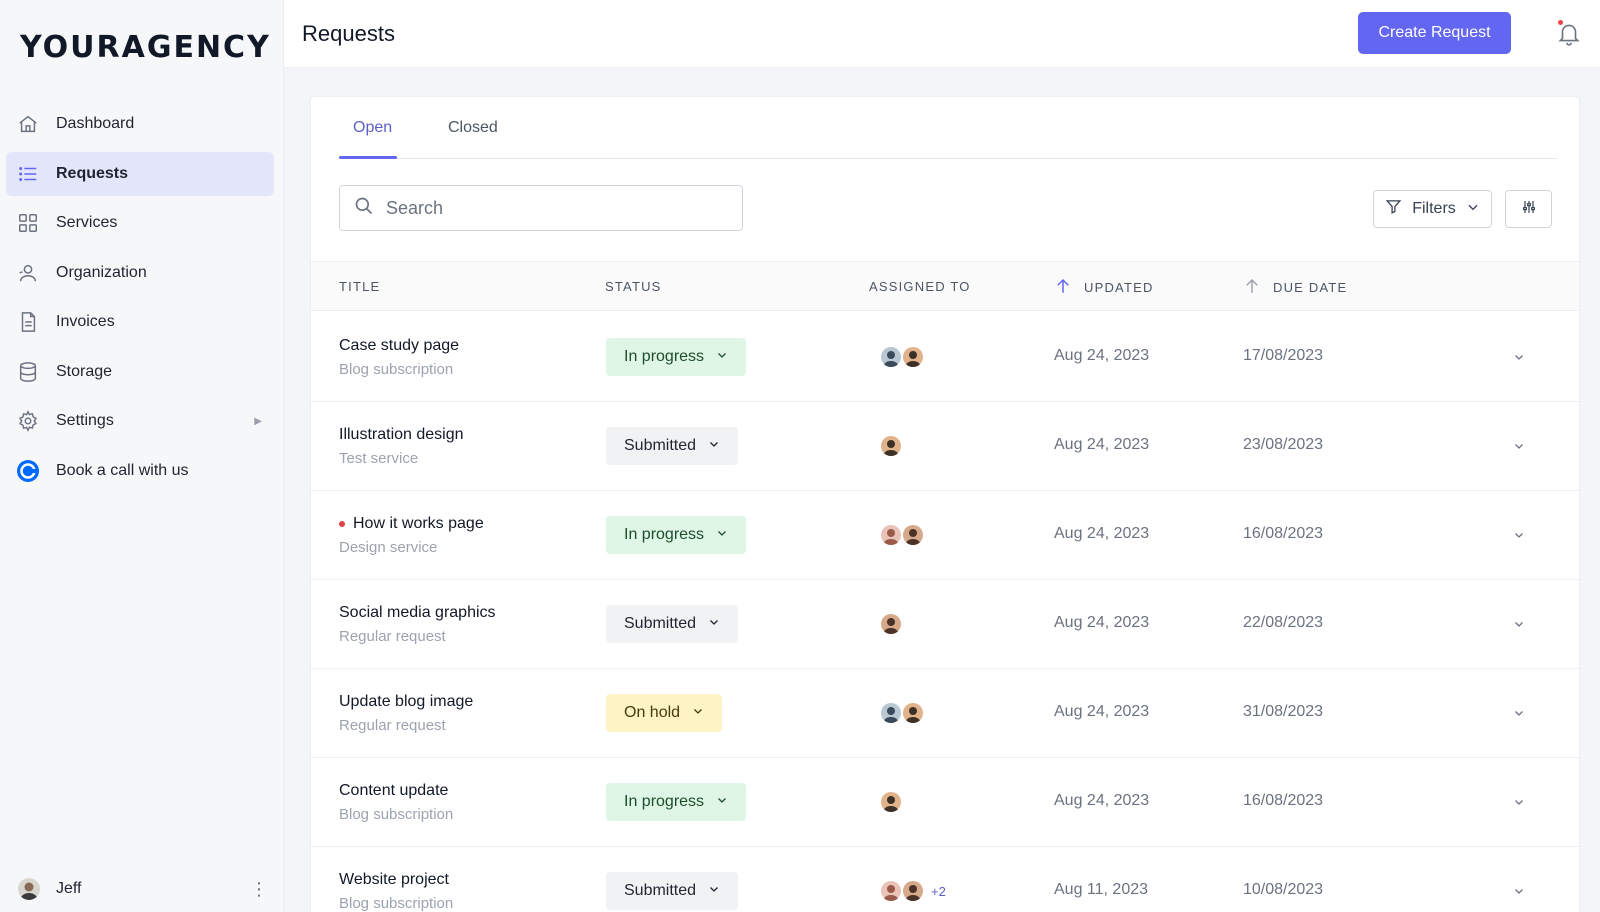  I want to click on avatar, so click(29, 889).